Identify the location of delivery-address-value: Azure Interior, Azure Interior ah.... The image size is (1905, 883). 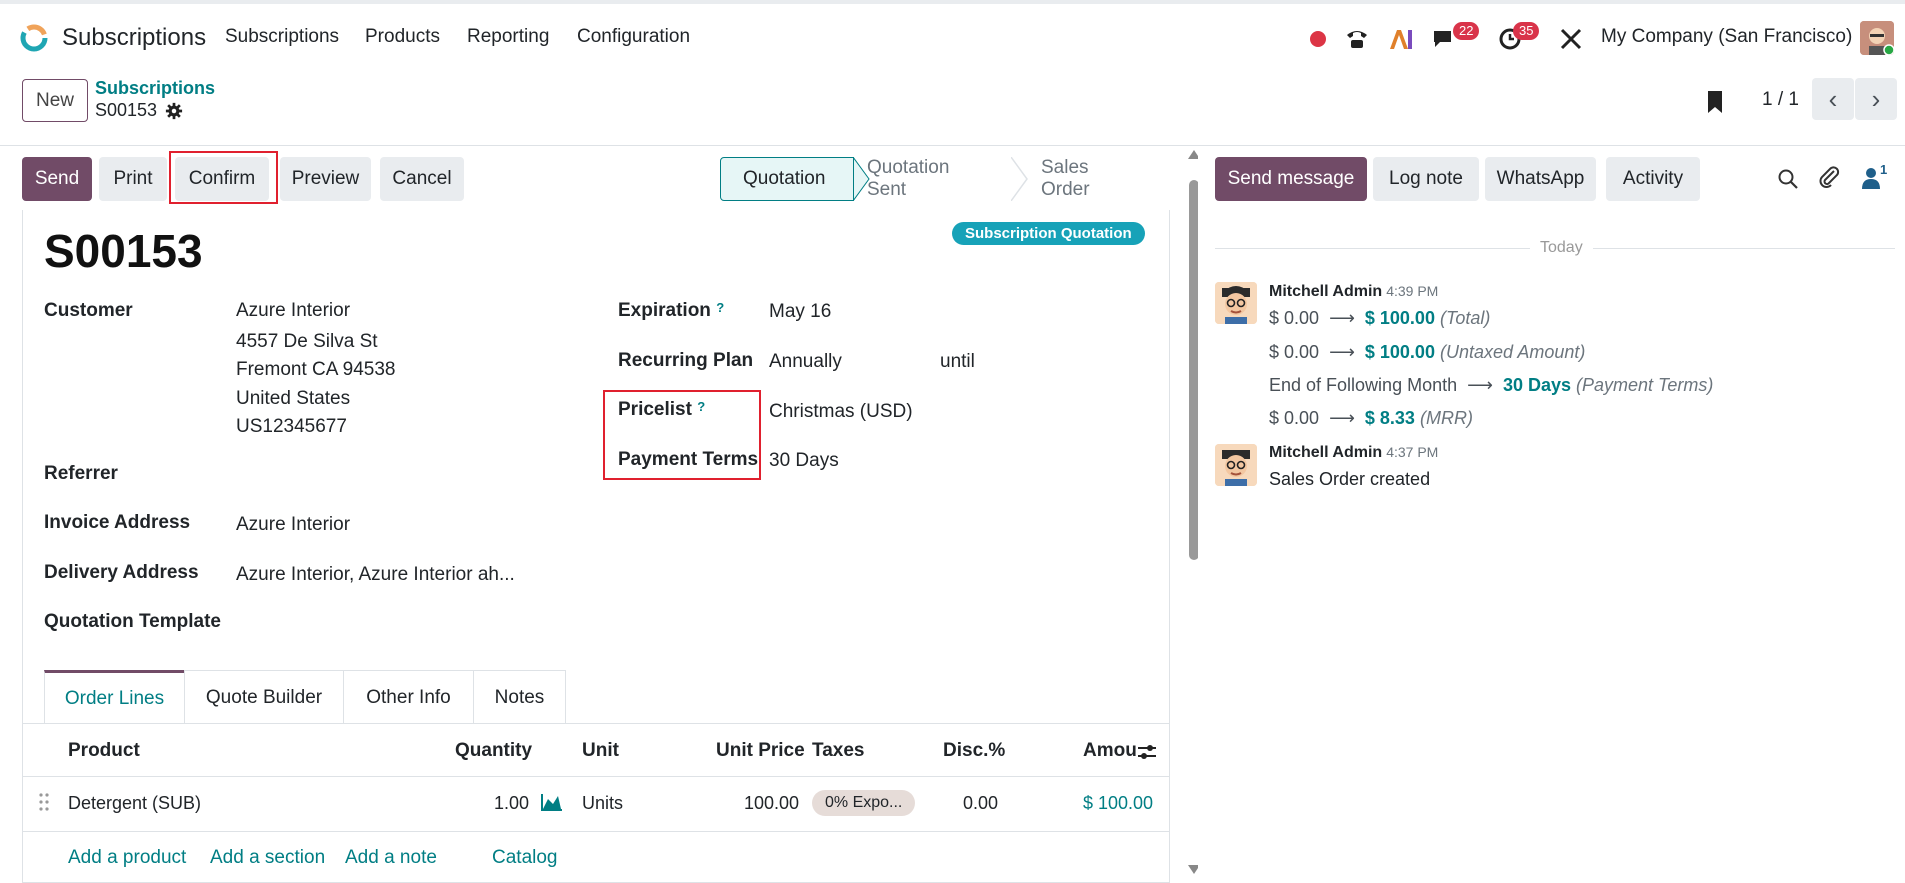
(375, 575).